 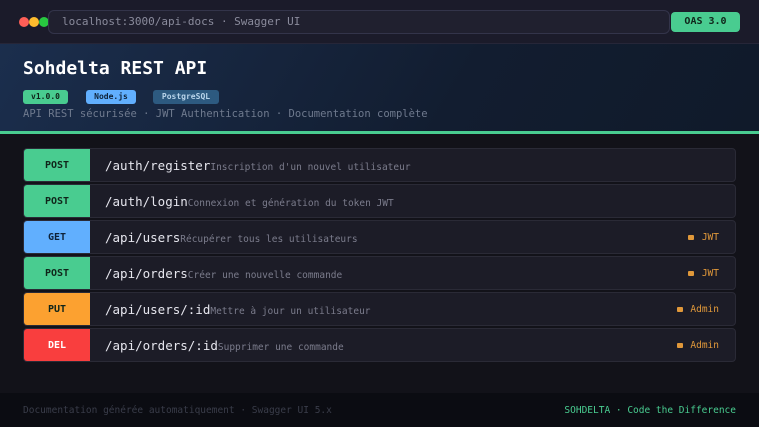 What do you see at coordinates (24, 22) in the screenshot?
I see `close-window-icon` at bounding box center [24, 22].